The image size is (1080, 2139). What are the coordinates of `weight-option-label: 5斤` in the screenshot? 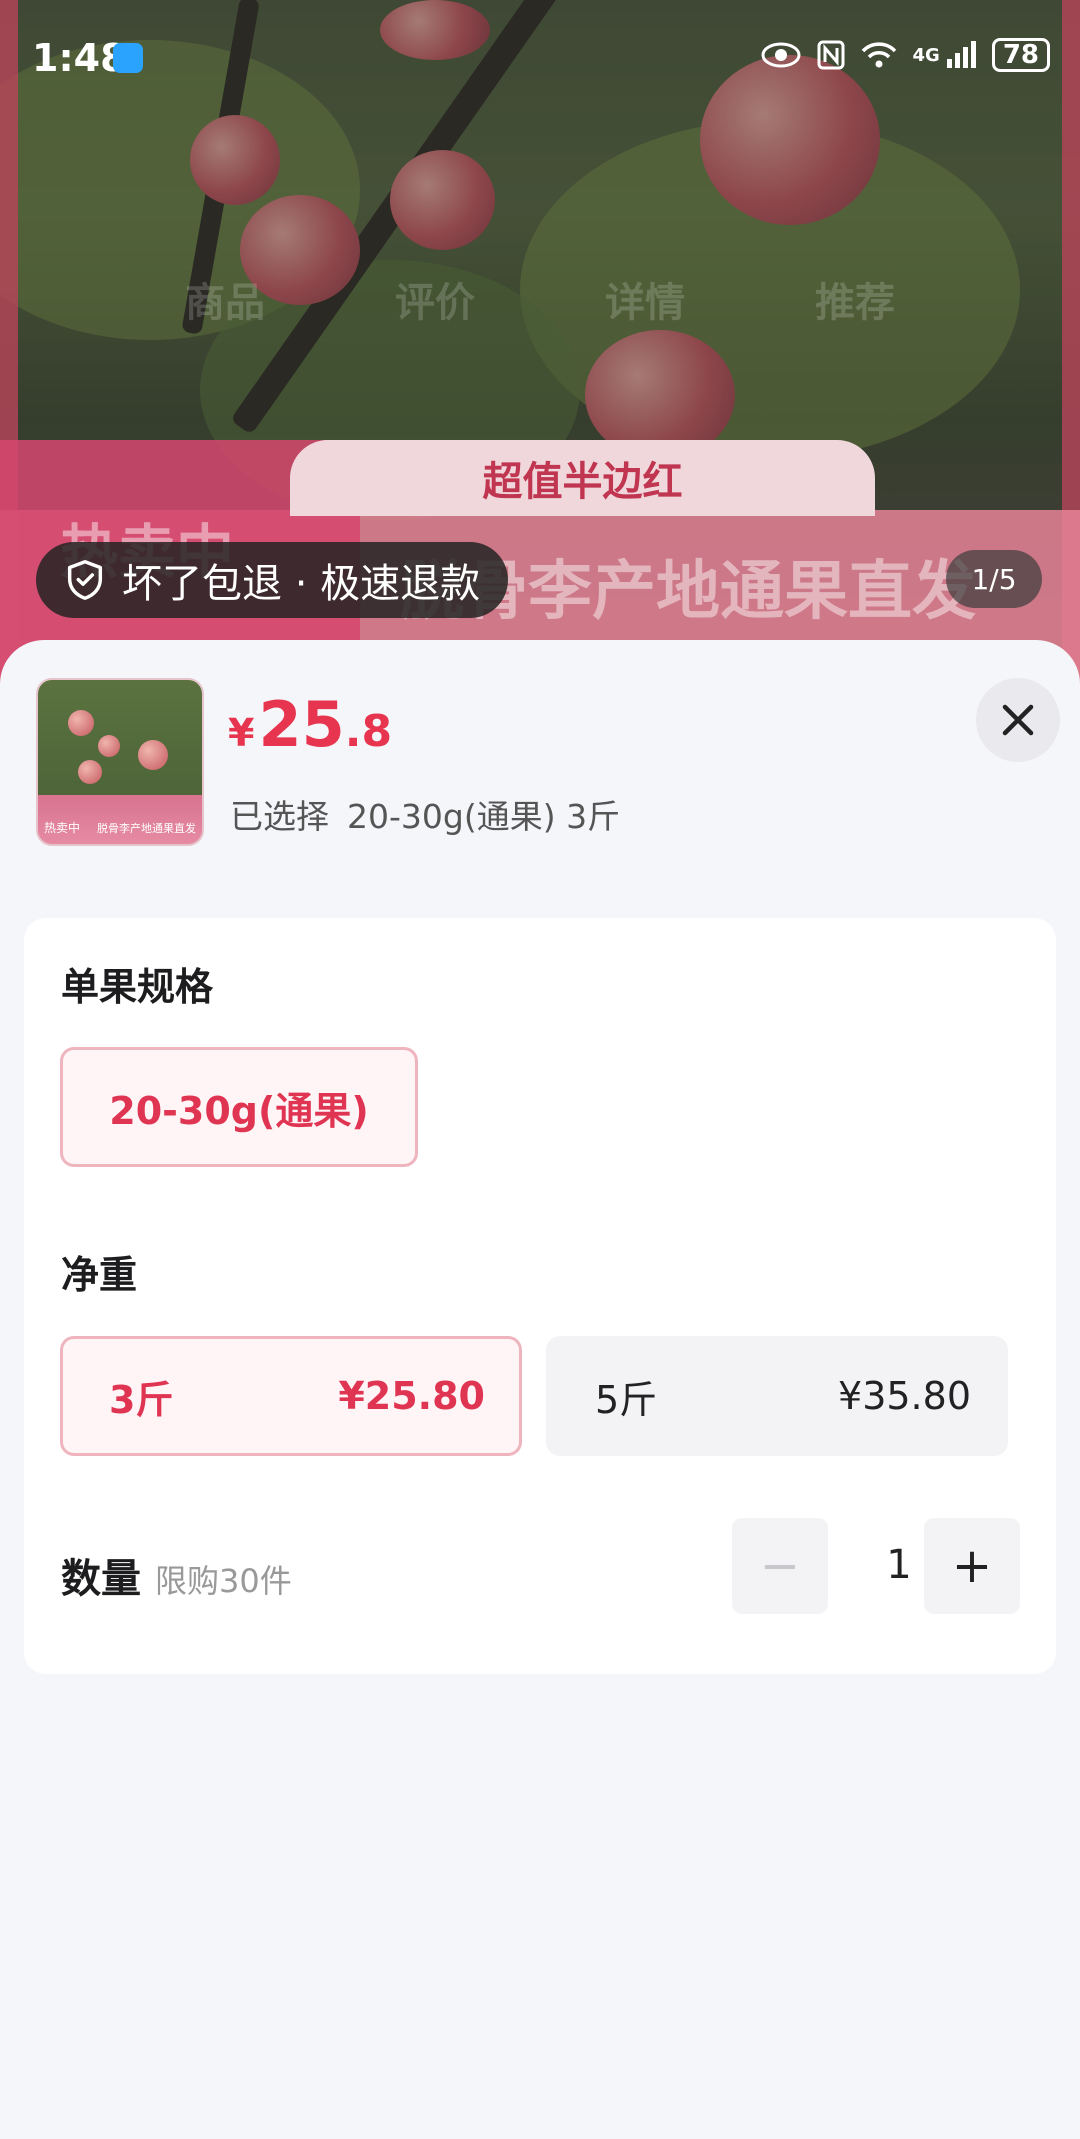 It's located at (626, 1399).